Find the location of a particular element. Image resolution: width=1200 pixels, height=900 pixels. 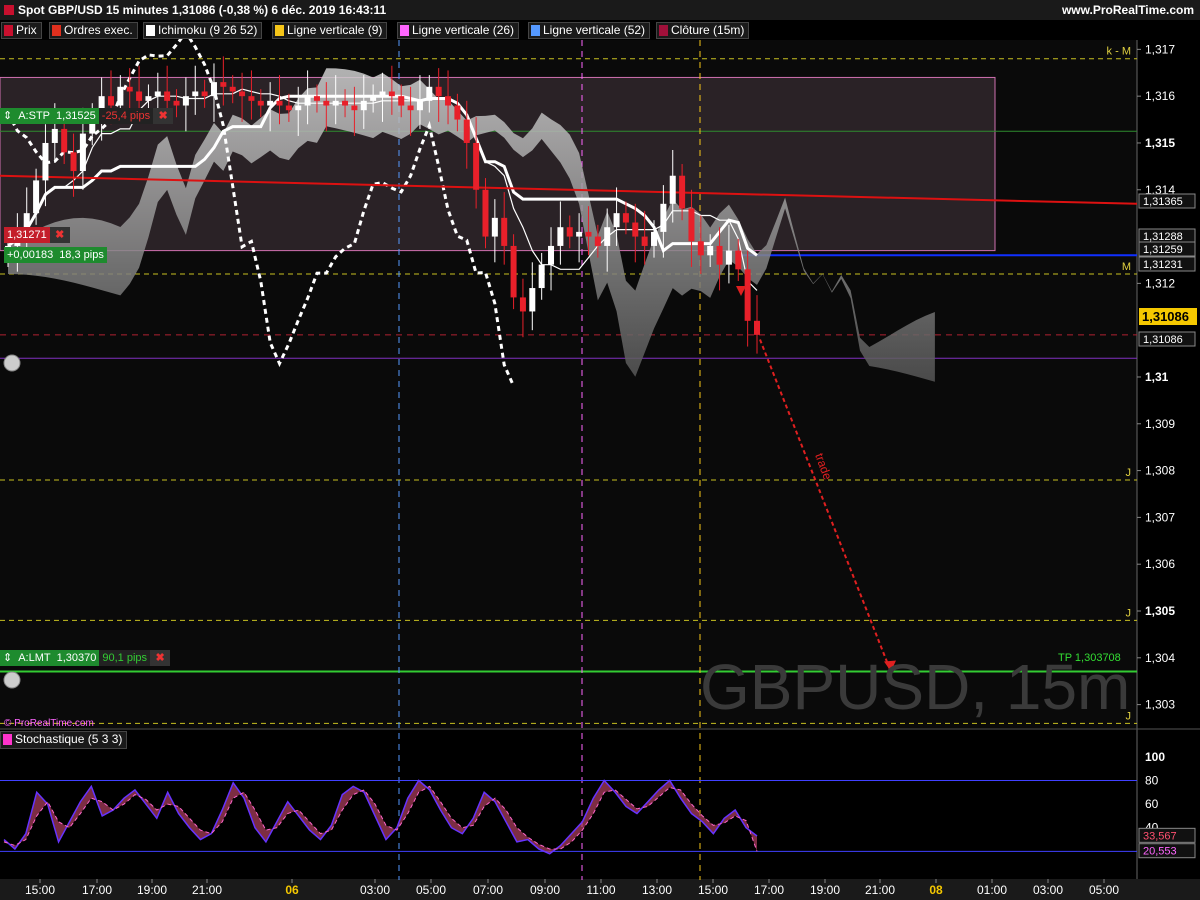

credit-text: © ProRealTime.com is located at coordinates (49, 723).